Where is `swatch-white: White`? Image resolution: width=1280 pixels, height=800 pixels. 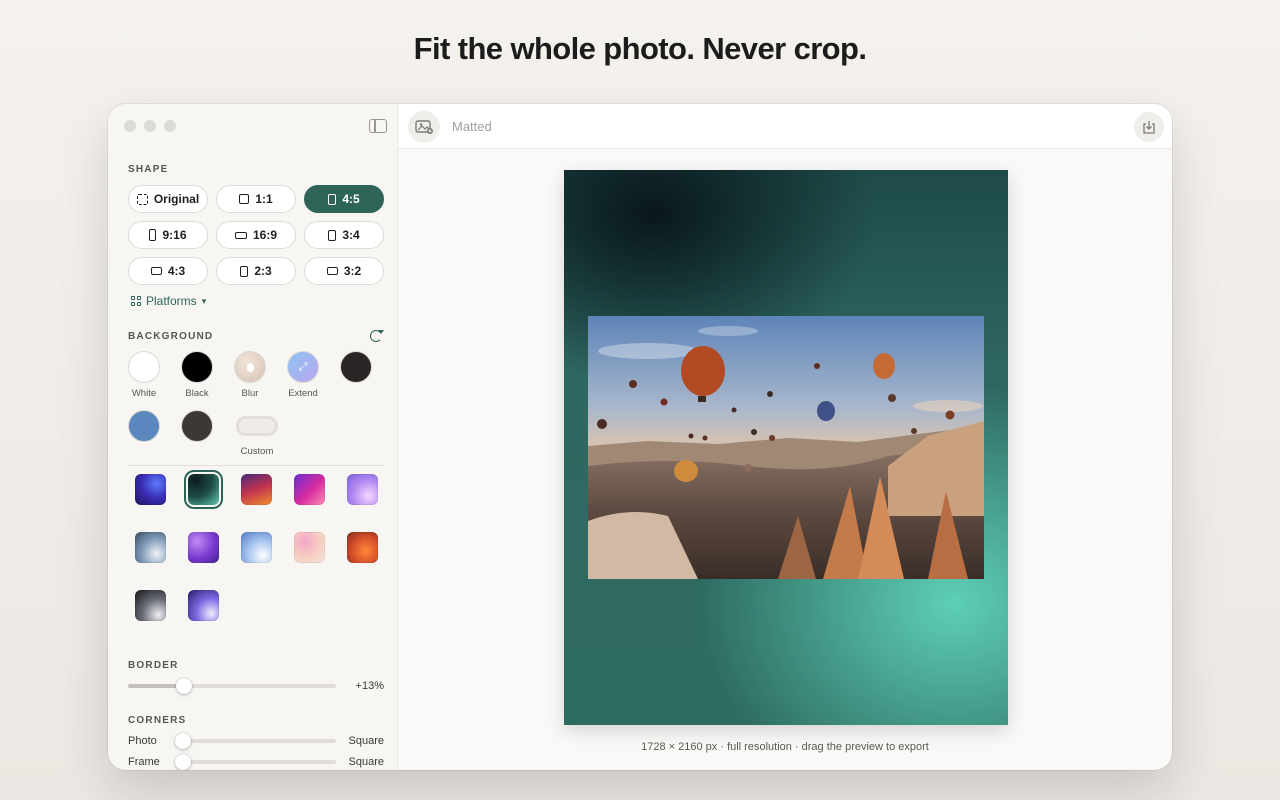
swatch-white: White is located at coordinates (144, 375).